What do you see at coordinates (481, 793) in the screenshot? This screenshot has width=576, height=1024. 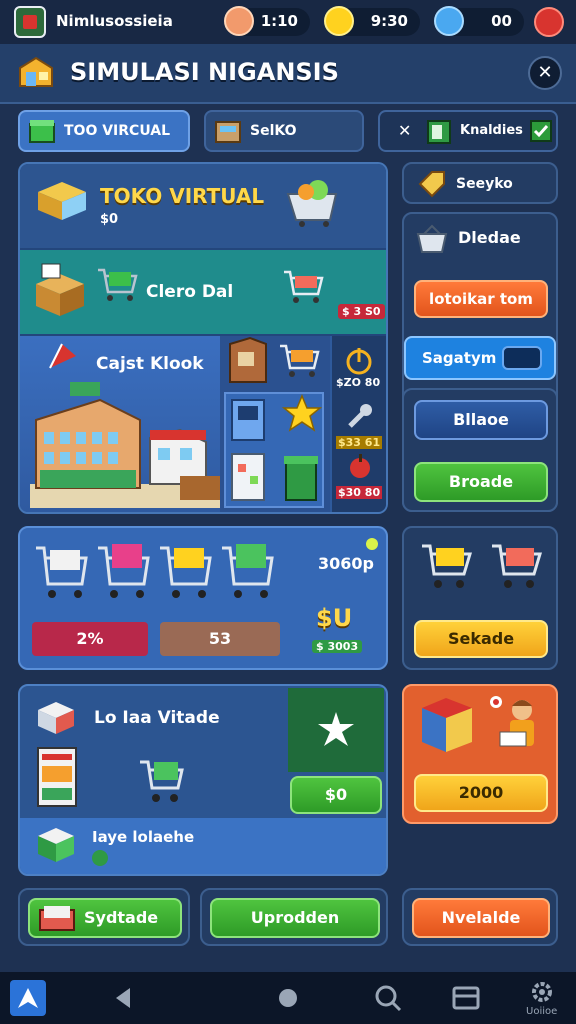 I see `promo-button: 2000` at bounding box center [481, 793].